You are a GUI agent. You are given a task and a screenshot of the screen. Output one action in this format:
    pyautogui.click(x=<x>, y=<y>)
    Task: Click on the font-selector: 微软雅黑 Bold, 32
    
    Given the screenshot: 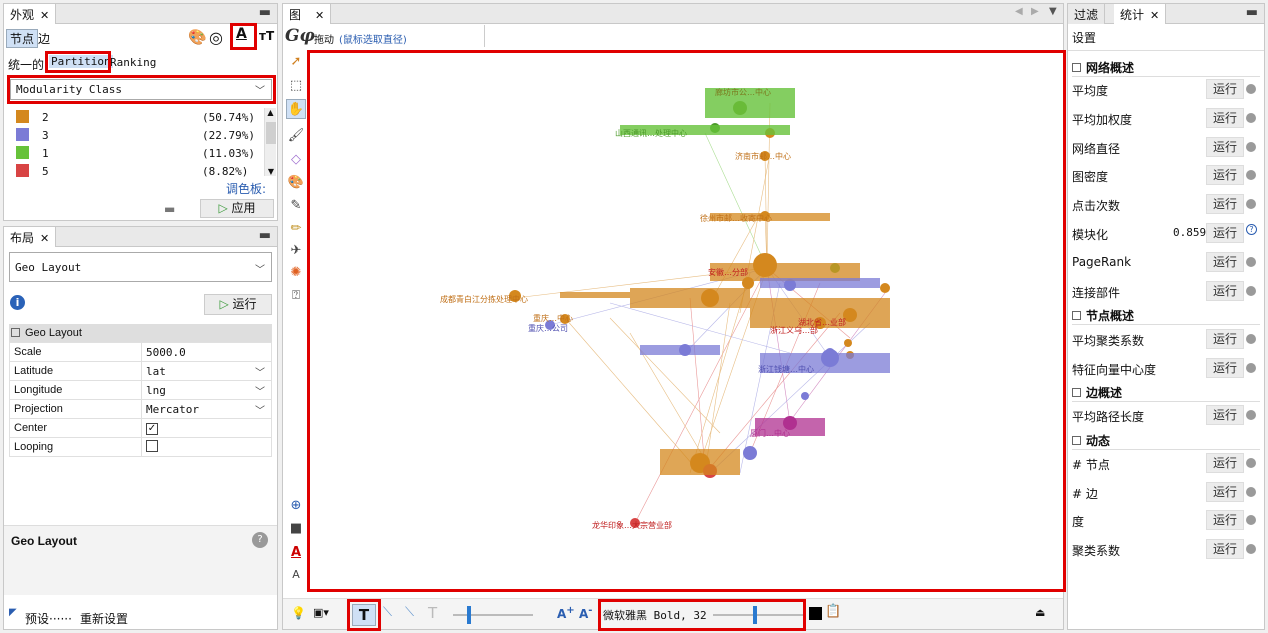 What is the action you would take?
    pyautogui.click(x=655, y=615)
    